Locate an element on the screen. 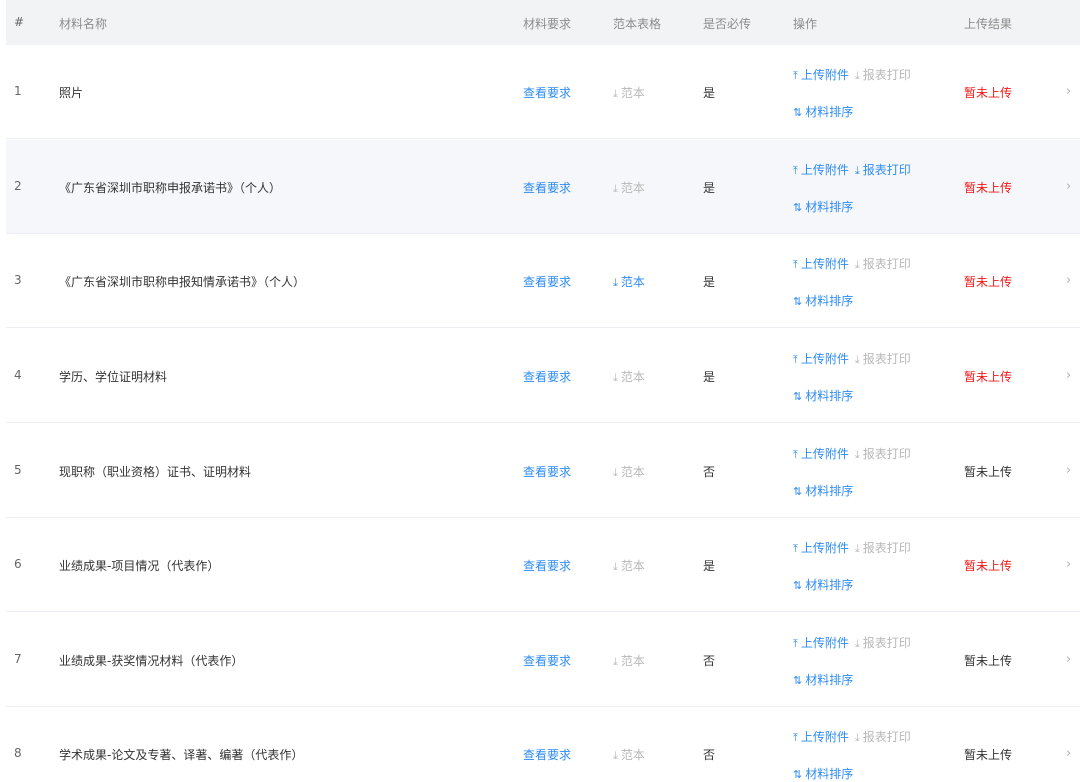 This screenshot has width=1080, height=782. table-row: 1 照片 查看要求 ⤓ 范本 是 ⤒ 上传附件 ⤓ 报表打印 ⇅ 材料排序 暂未上传 › is located at coordinates (543, 92).